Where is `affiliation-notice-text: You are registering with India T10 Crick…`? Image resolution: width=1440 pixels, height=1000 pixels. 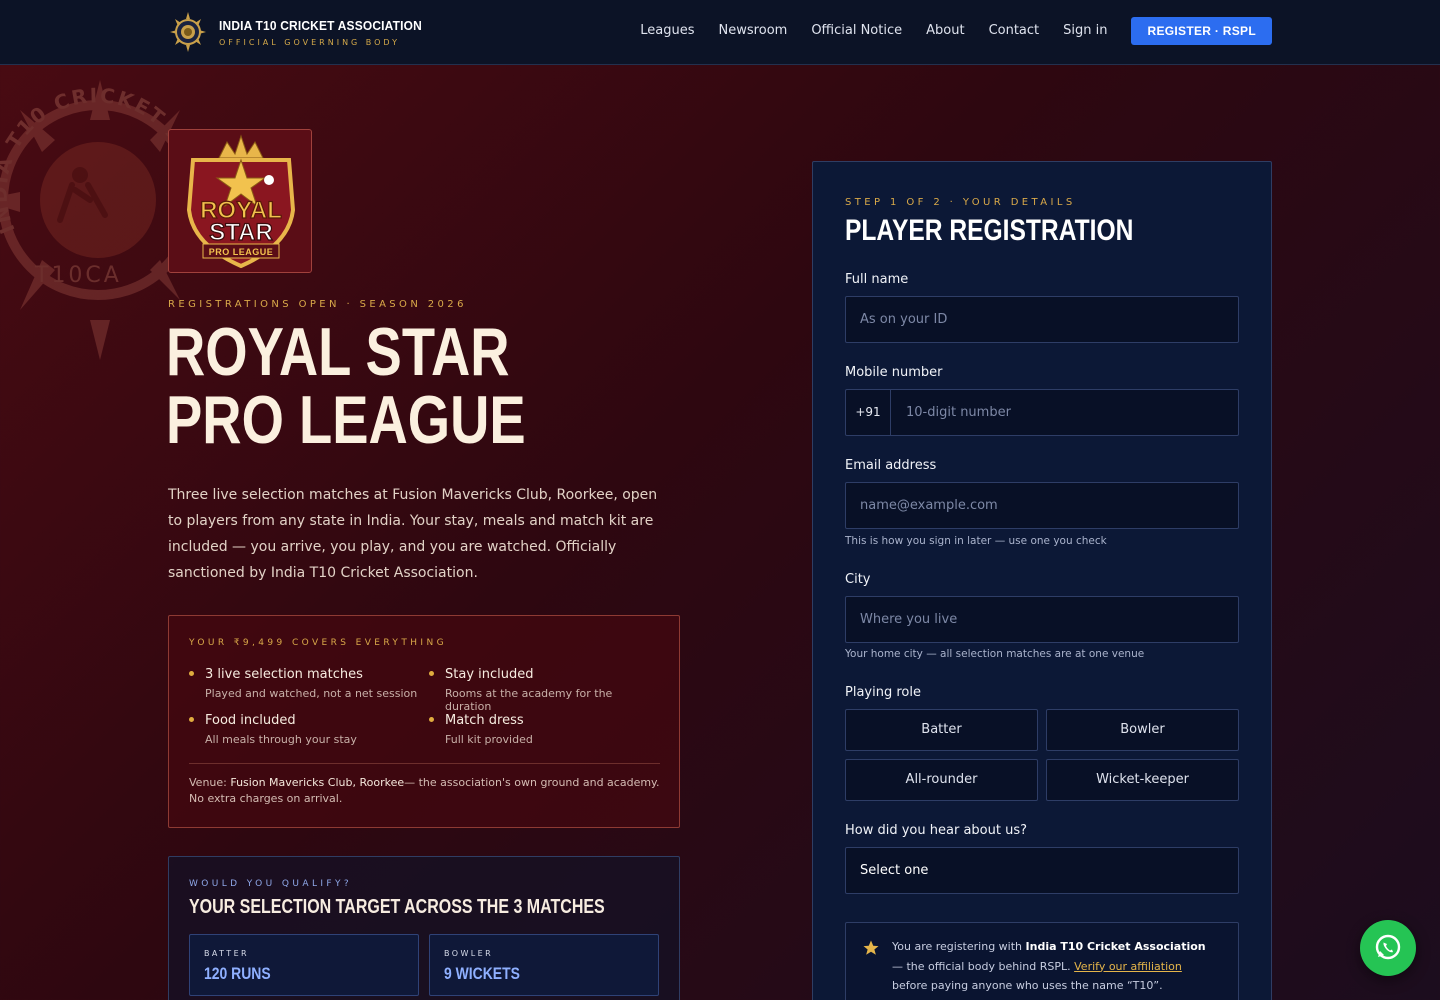
affiliation-notice-text: You are registering with India T10 Crick… is located at coordinates (1052, 966).